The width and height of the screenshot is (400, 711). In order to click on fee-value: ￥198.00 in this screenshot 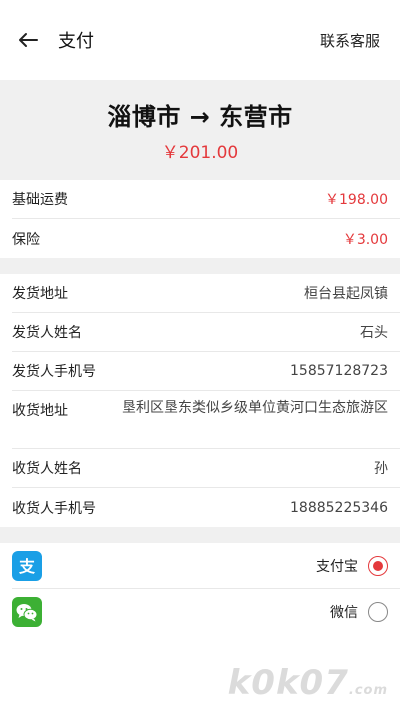, I will do `click(356, 200)`.